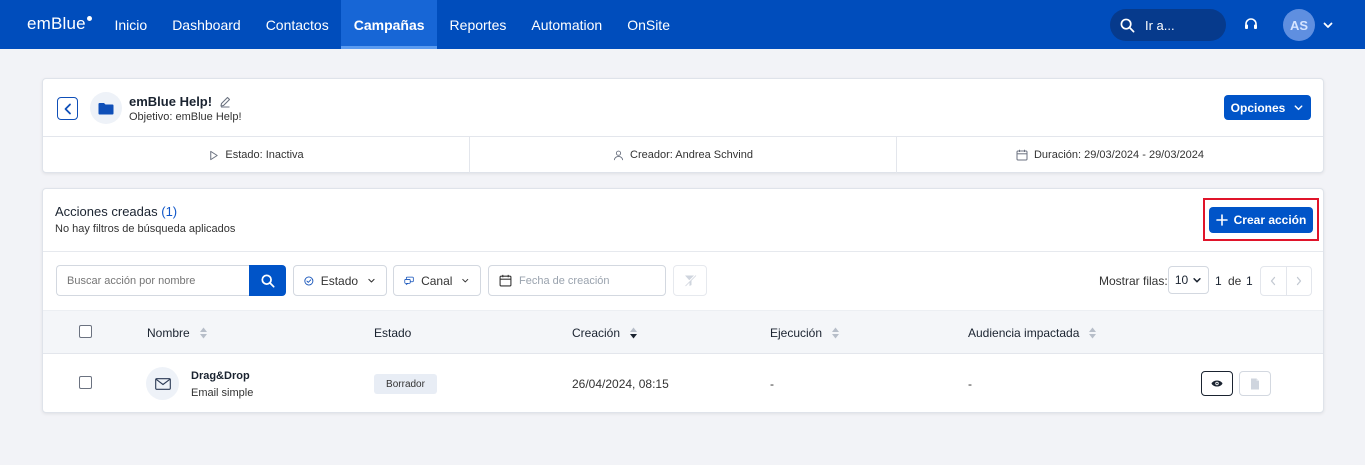  I want to click on prev-page-button, so click(1274, 281).